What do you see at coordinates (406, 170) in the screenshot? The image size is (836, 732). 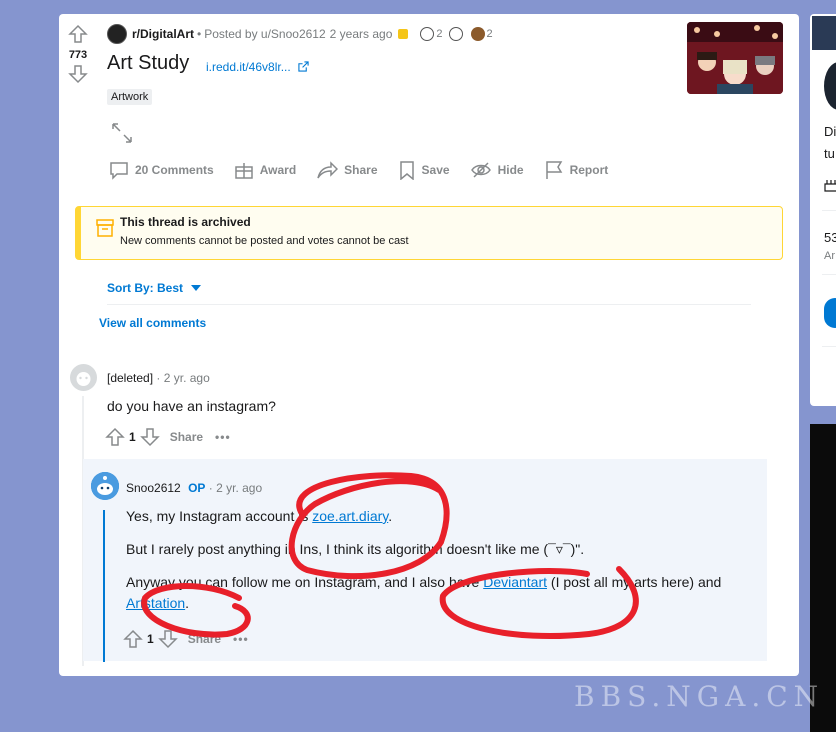 I see `bookmark-icon` at bounding box center [406, 170].